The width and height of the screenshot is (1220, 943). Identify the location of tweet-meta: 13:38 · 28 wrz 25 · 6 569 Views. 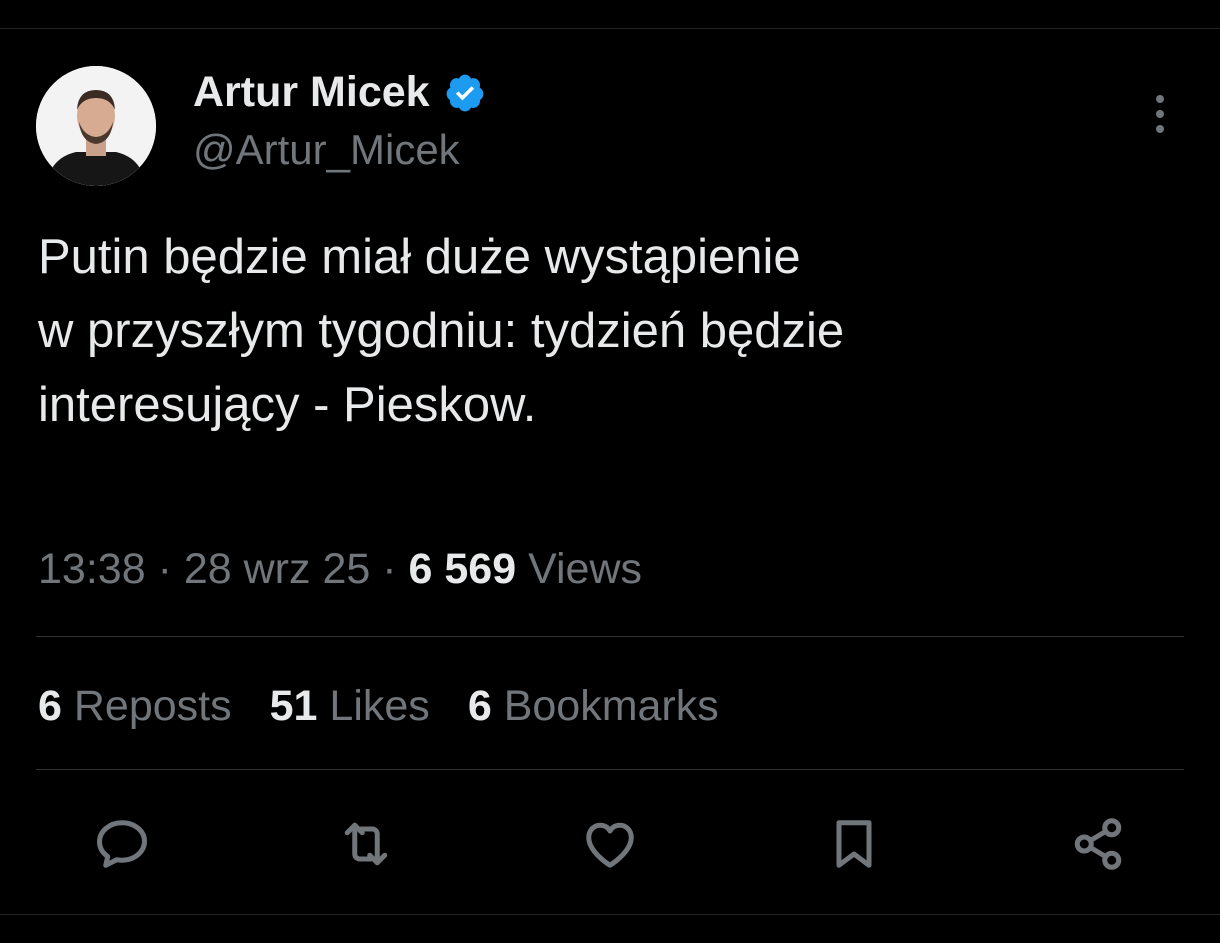
(340, 569).